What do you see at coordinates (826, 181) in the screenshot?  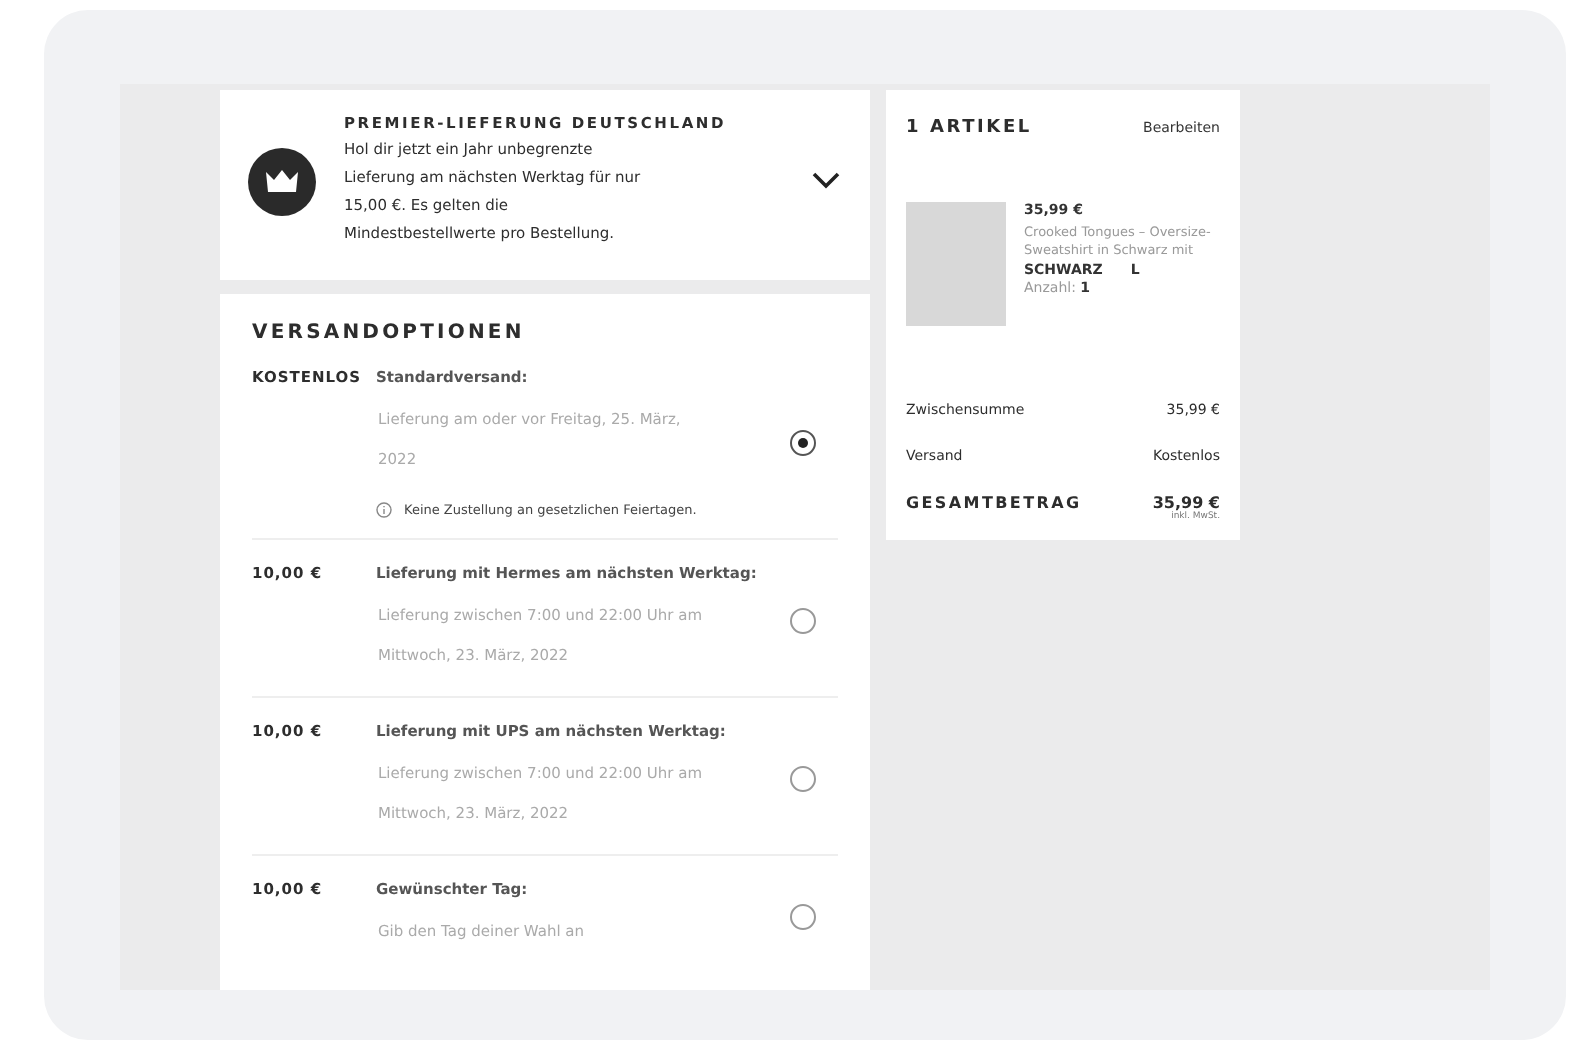 I see `chevron-icon` at bounding box center [826, 181].